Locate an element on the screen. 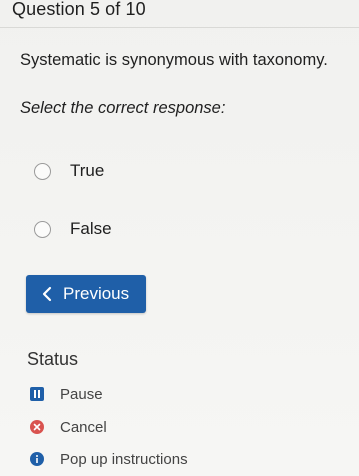 The width and height of the screenshot is (359, 476). cancel-label: Cancel is located at coordinates (83, 427).